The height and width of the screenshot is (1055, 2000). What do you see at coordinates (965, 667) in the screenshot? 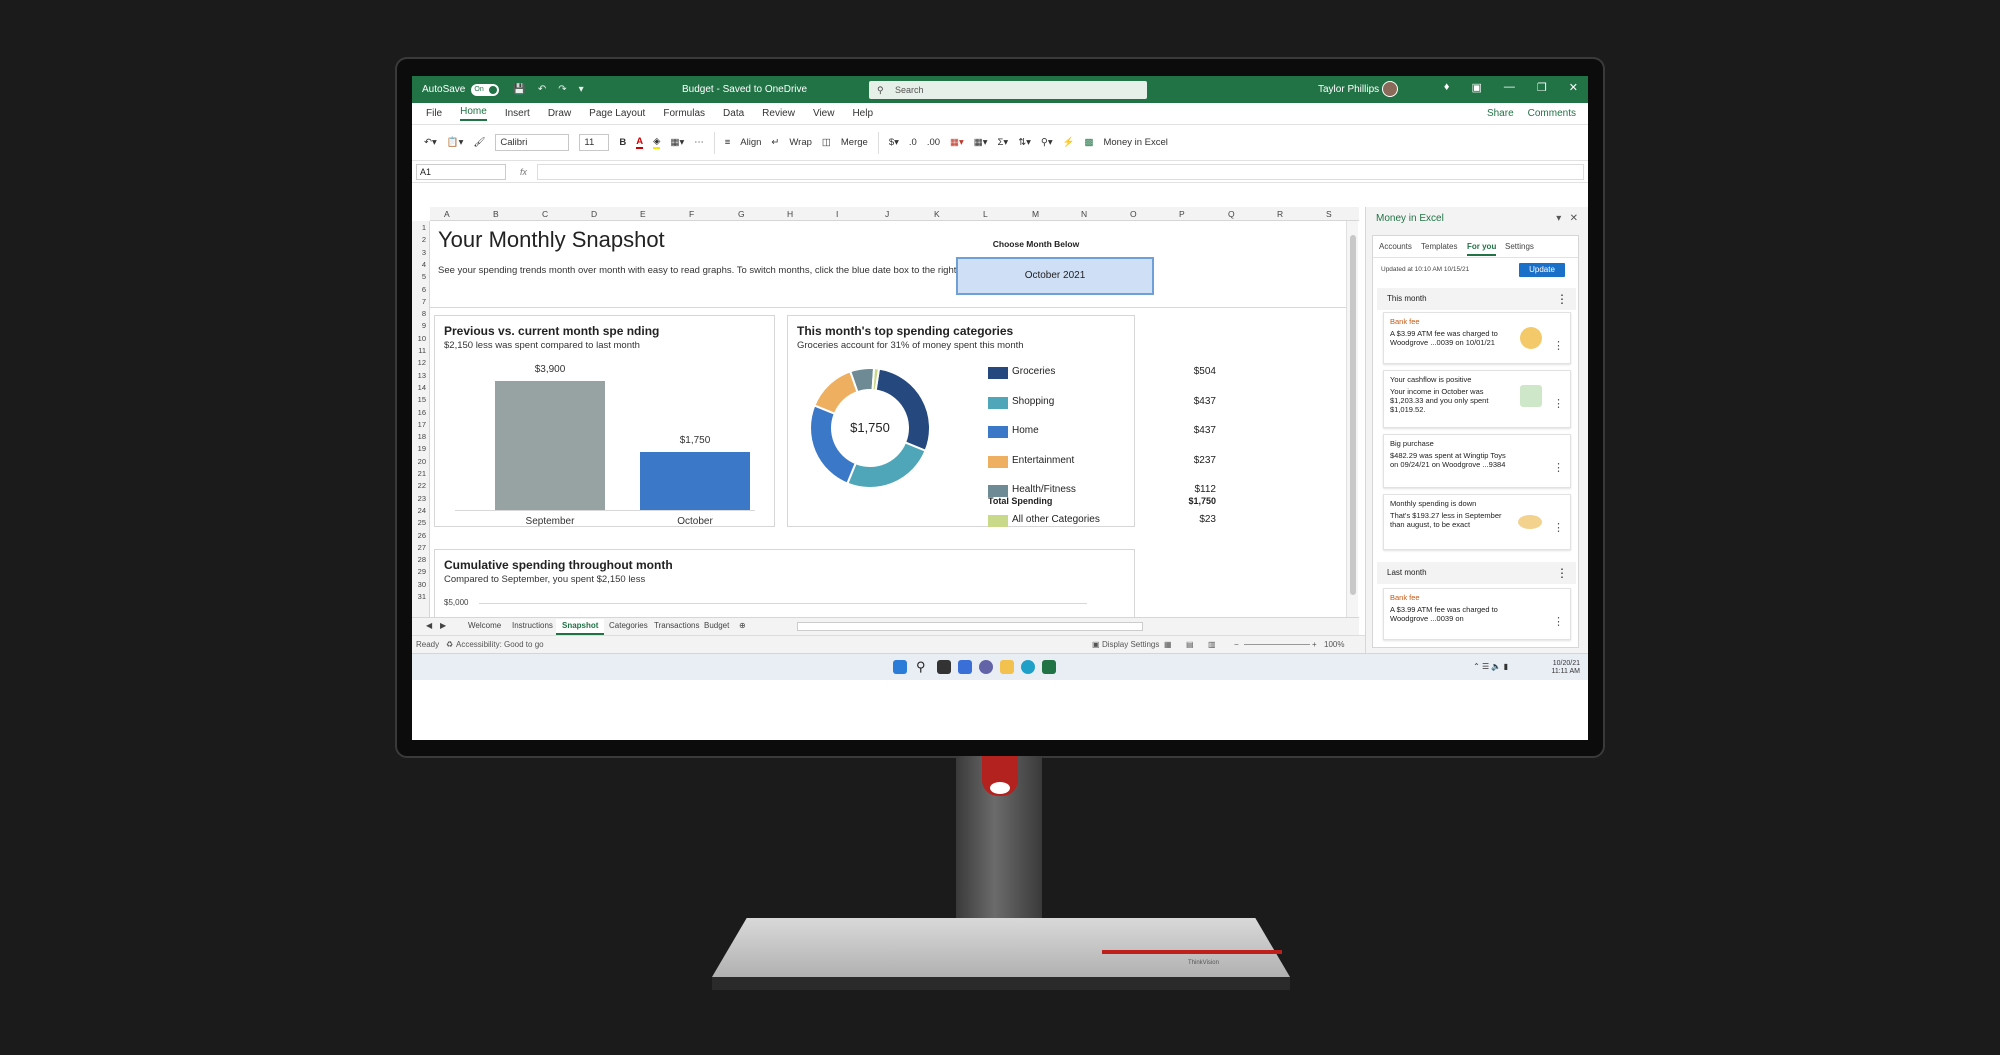
I see `widgets-icon` at bounding box center [965, 667].